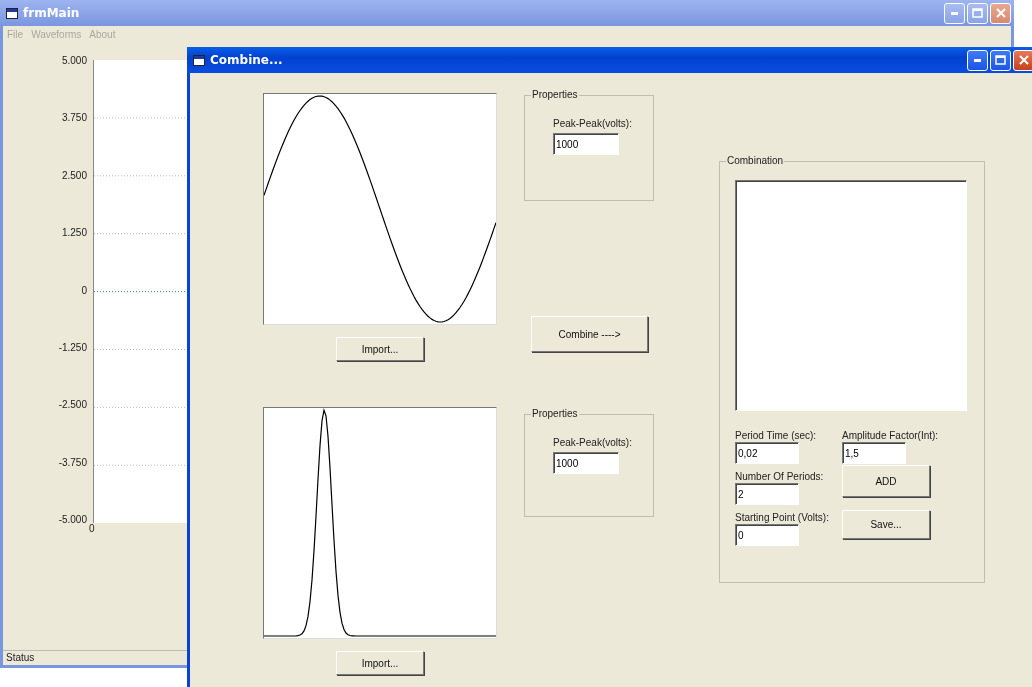  What do you see at coordinates (589, 334) in the screenshot?
I see `combine-button: Combine ---->` at bounding box center [589, 334].